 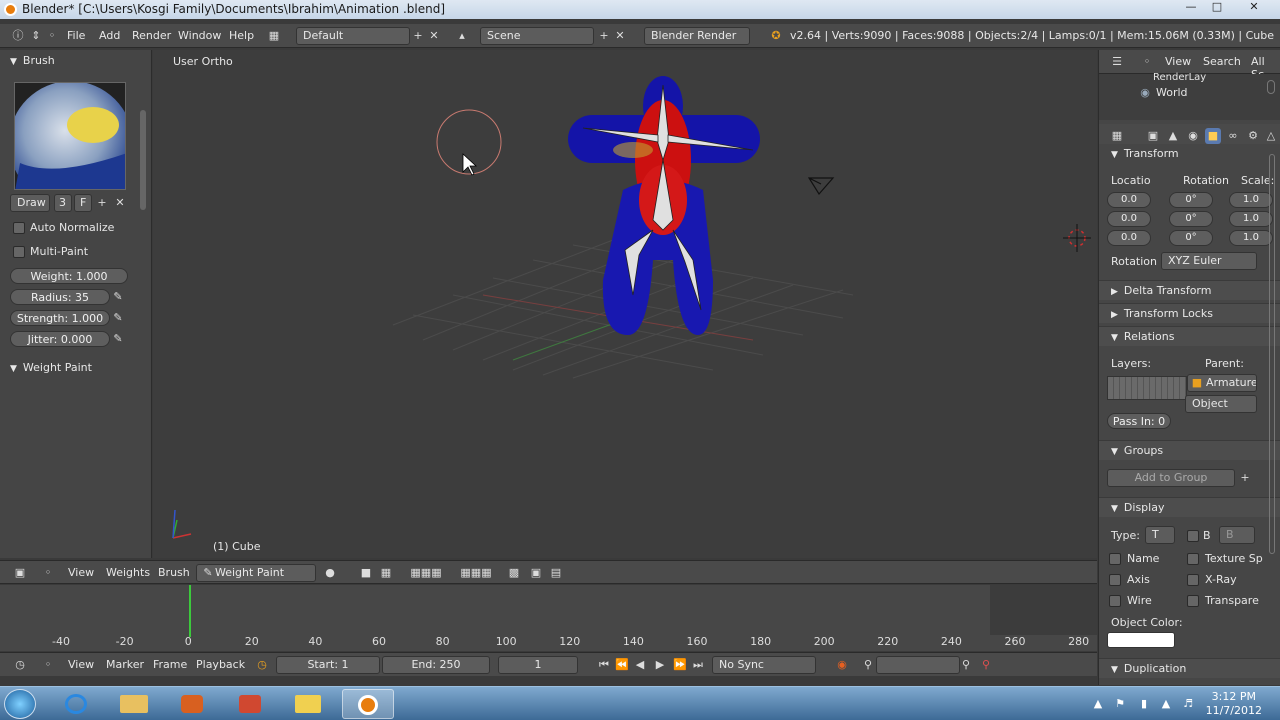 What do you see at coordinates (966, 665) in the screenshot?
I see `insert-keyframe-icon: ⚲` at bounding box center [966, 665].